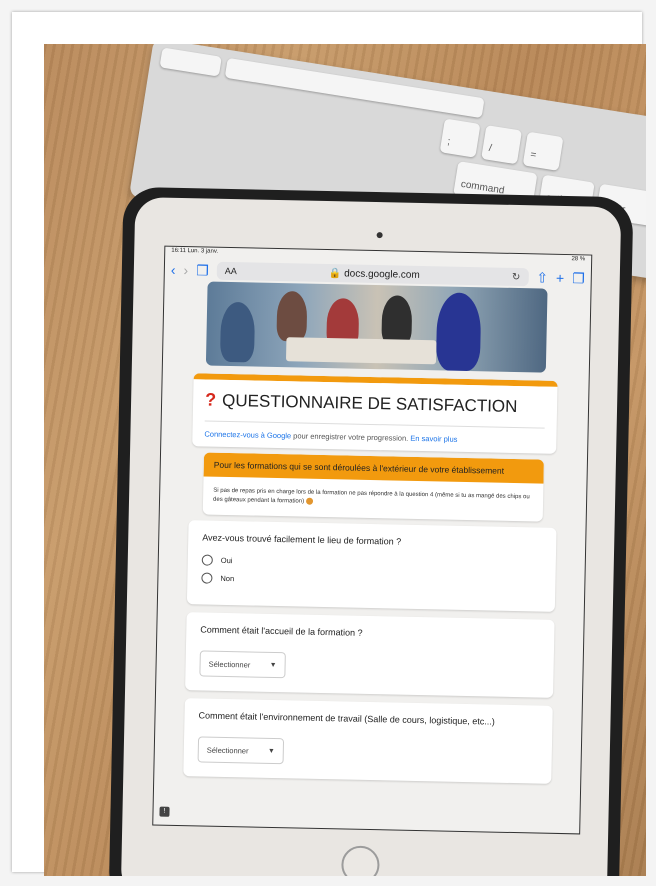  I want to click on url-display: 🔒 docs.google.com, so click(374, 274).